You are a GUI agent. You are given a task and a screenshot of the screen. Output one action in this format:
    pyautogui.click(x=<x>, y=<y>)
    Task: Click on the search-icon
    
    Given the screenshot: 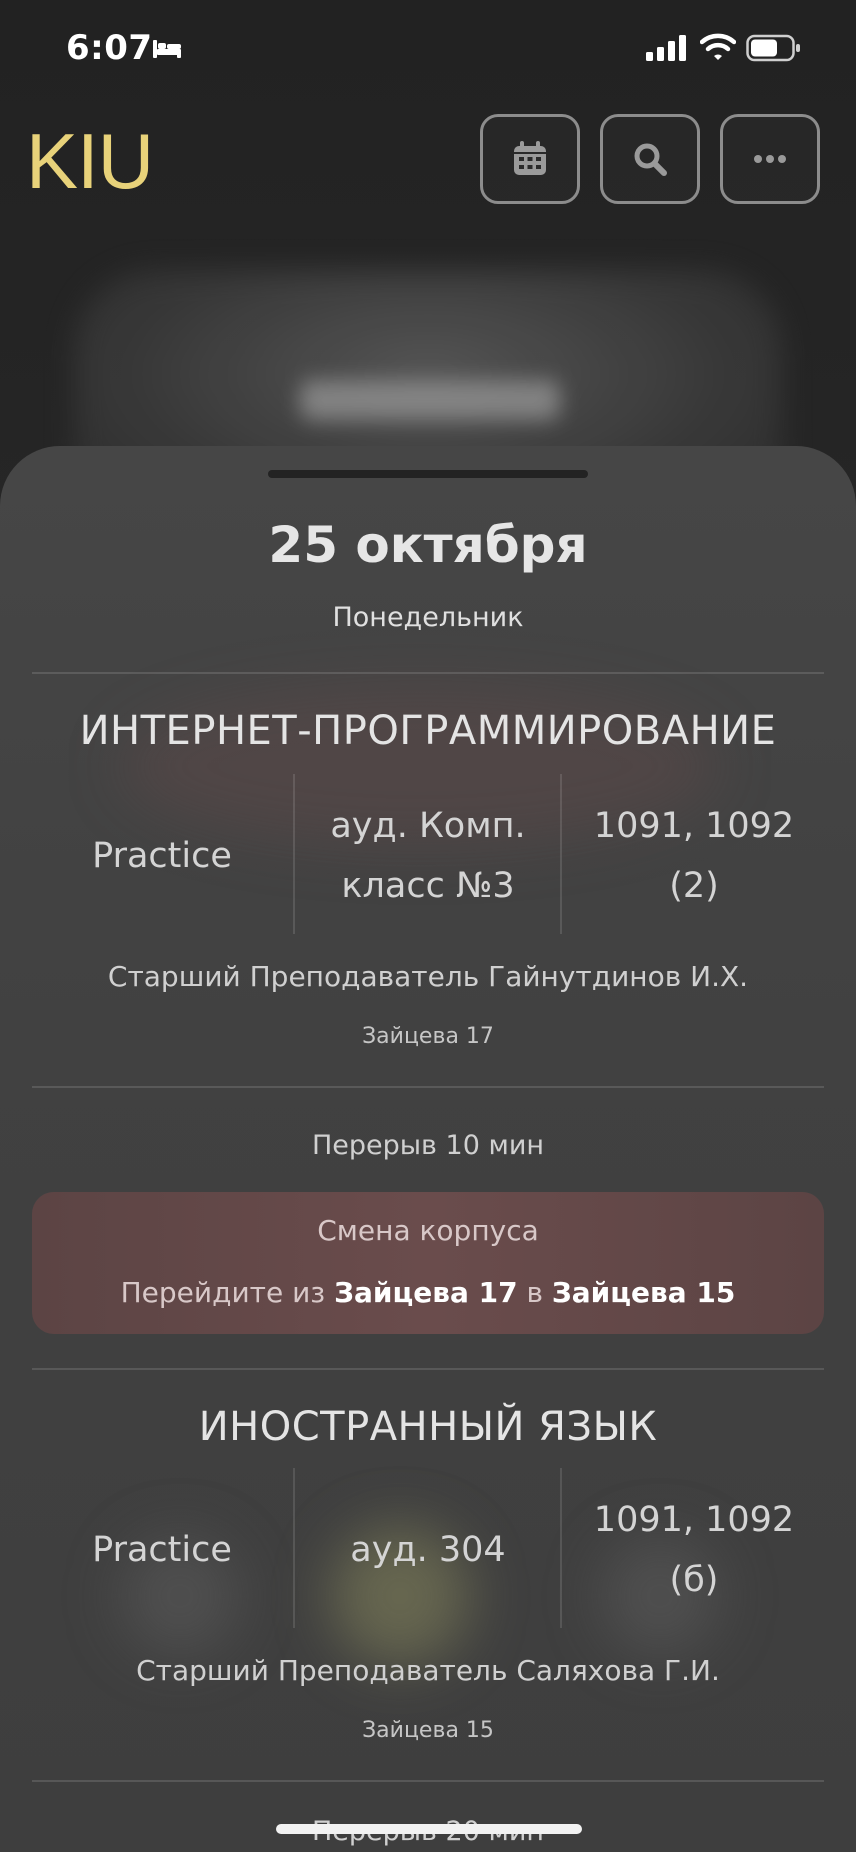 What is the action you would take?
    pyautogui.click(x=650, y=159)
    